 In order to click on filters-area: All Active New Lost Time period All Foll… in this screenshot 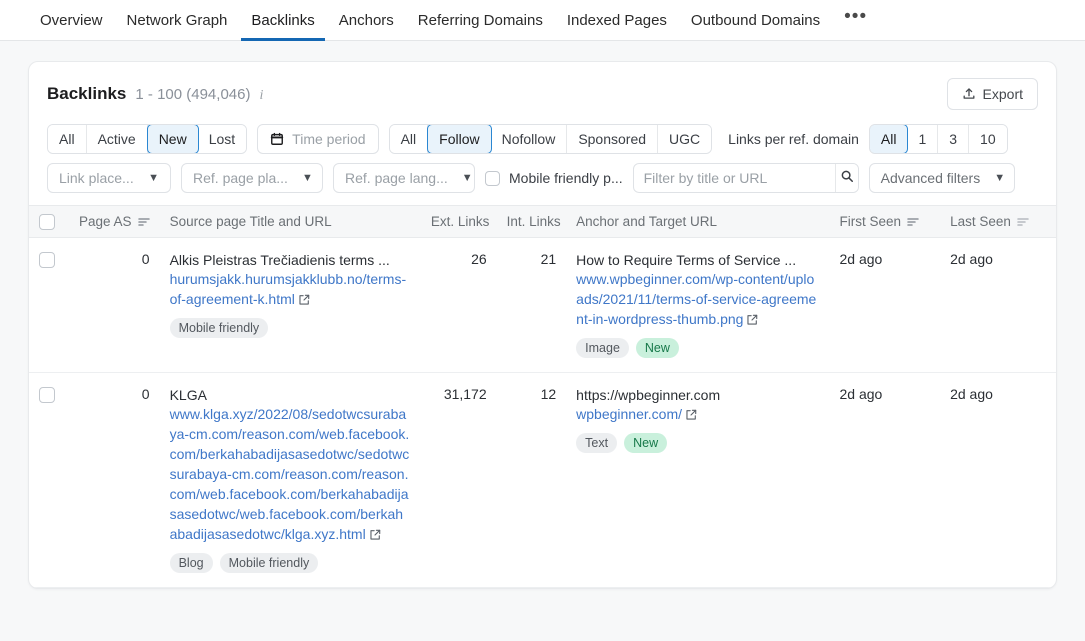, I will do `click(542, 164)`.